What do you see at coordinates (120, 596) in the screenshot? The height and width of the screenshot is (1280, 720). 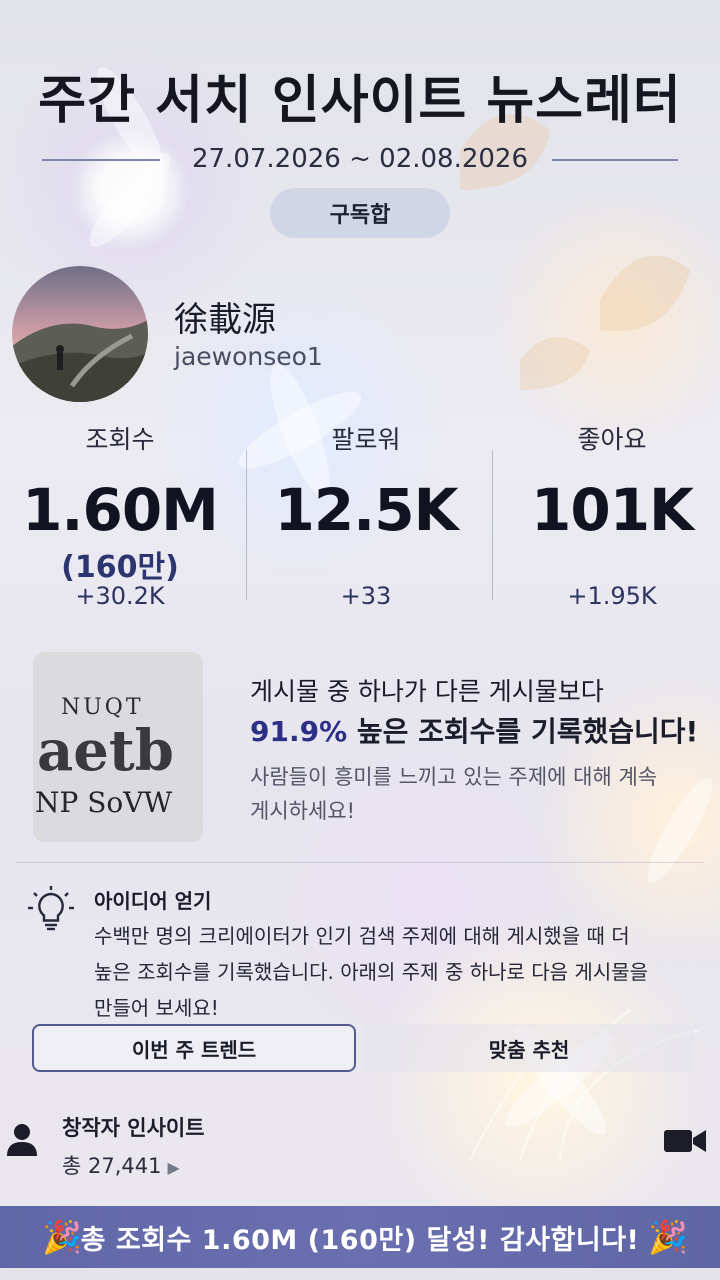 I see `stat-views-delta: +30.2K` at bounding box center [120, 596].